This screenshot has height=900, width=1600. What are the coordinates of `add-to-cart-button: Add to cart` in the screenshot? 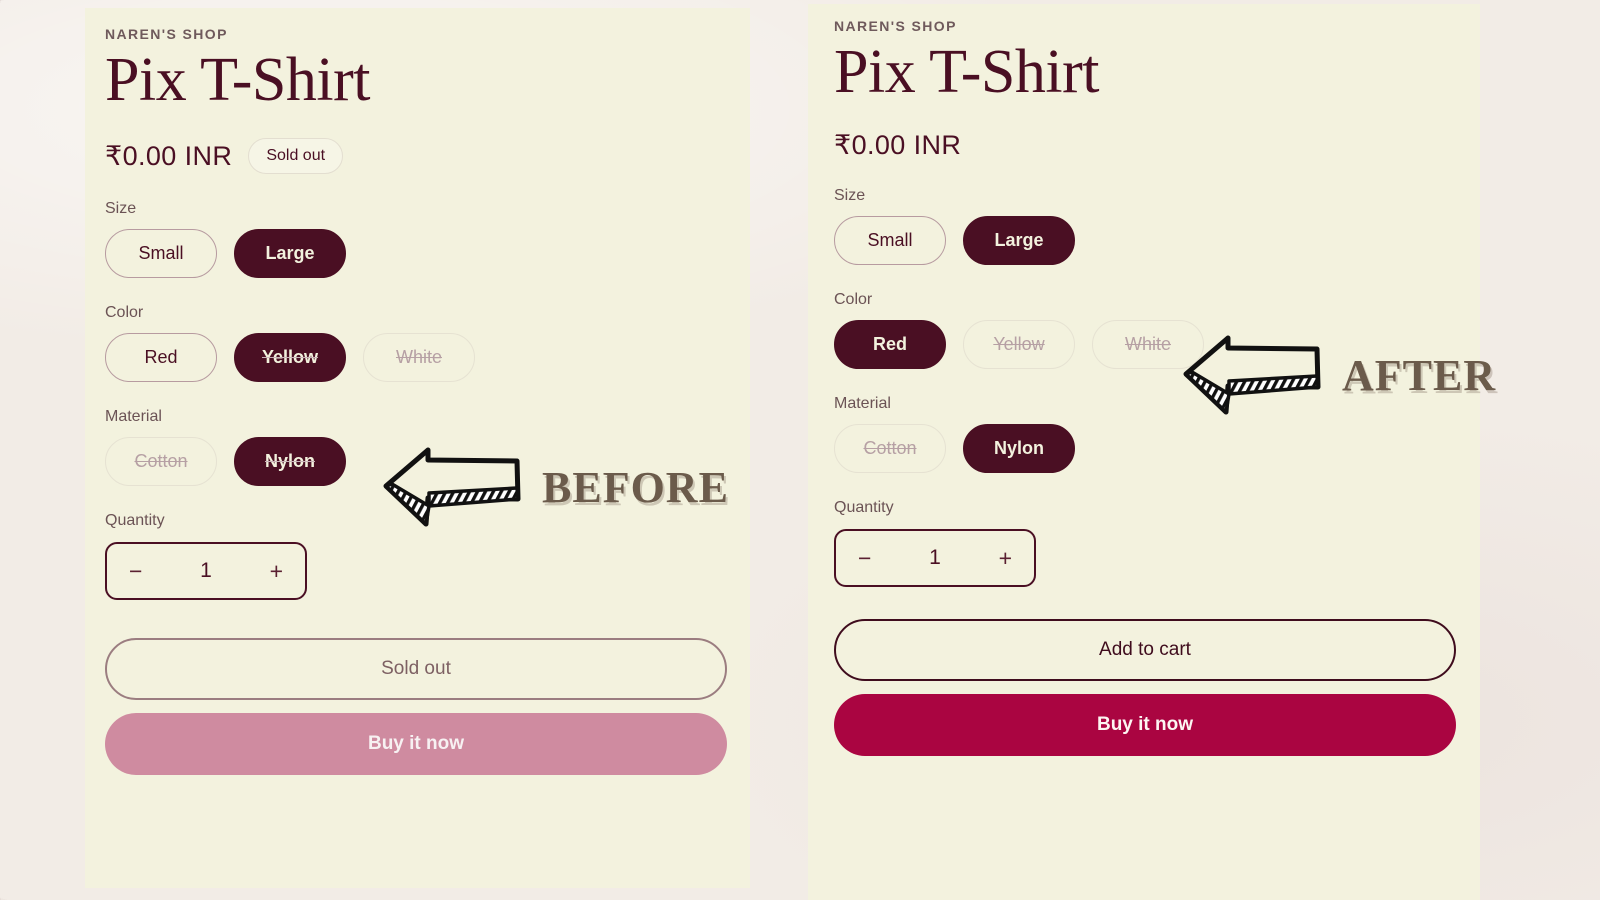 It's located at (1145, 650).